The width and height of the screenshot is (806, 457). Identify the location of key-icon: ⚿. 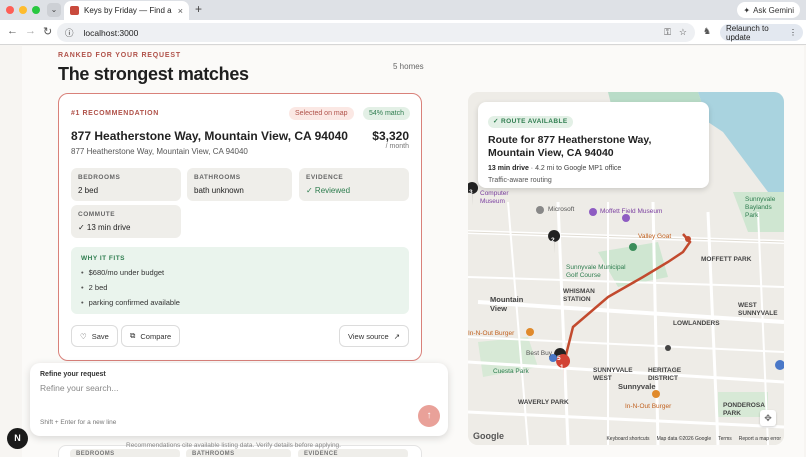
(667, 32).